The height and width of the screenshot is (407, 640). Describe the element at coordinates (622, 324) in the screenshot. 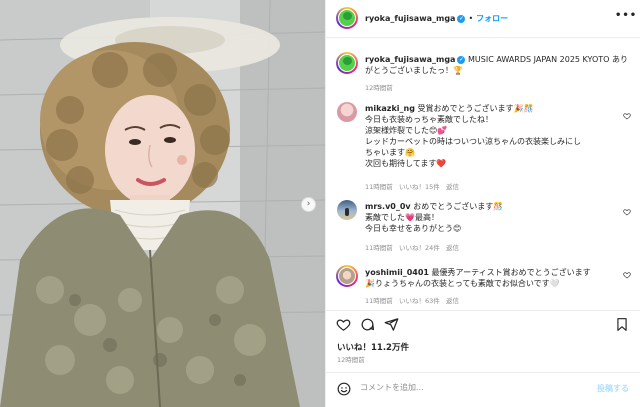

I see `bookmark-icon` at that location.